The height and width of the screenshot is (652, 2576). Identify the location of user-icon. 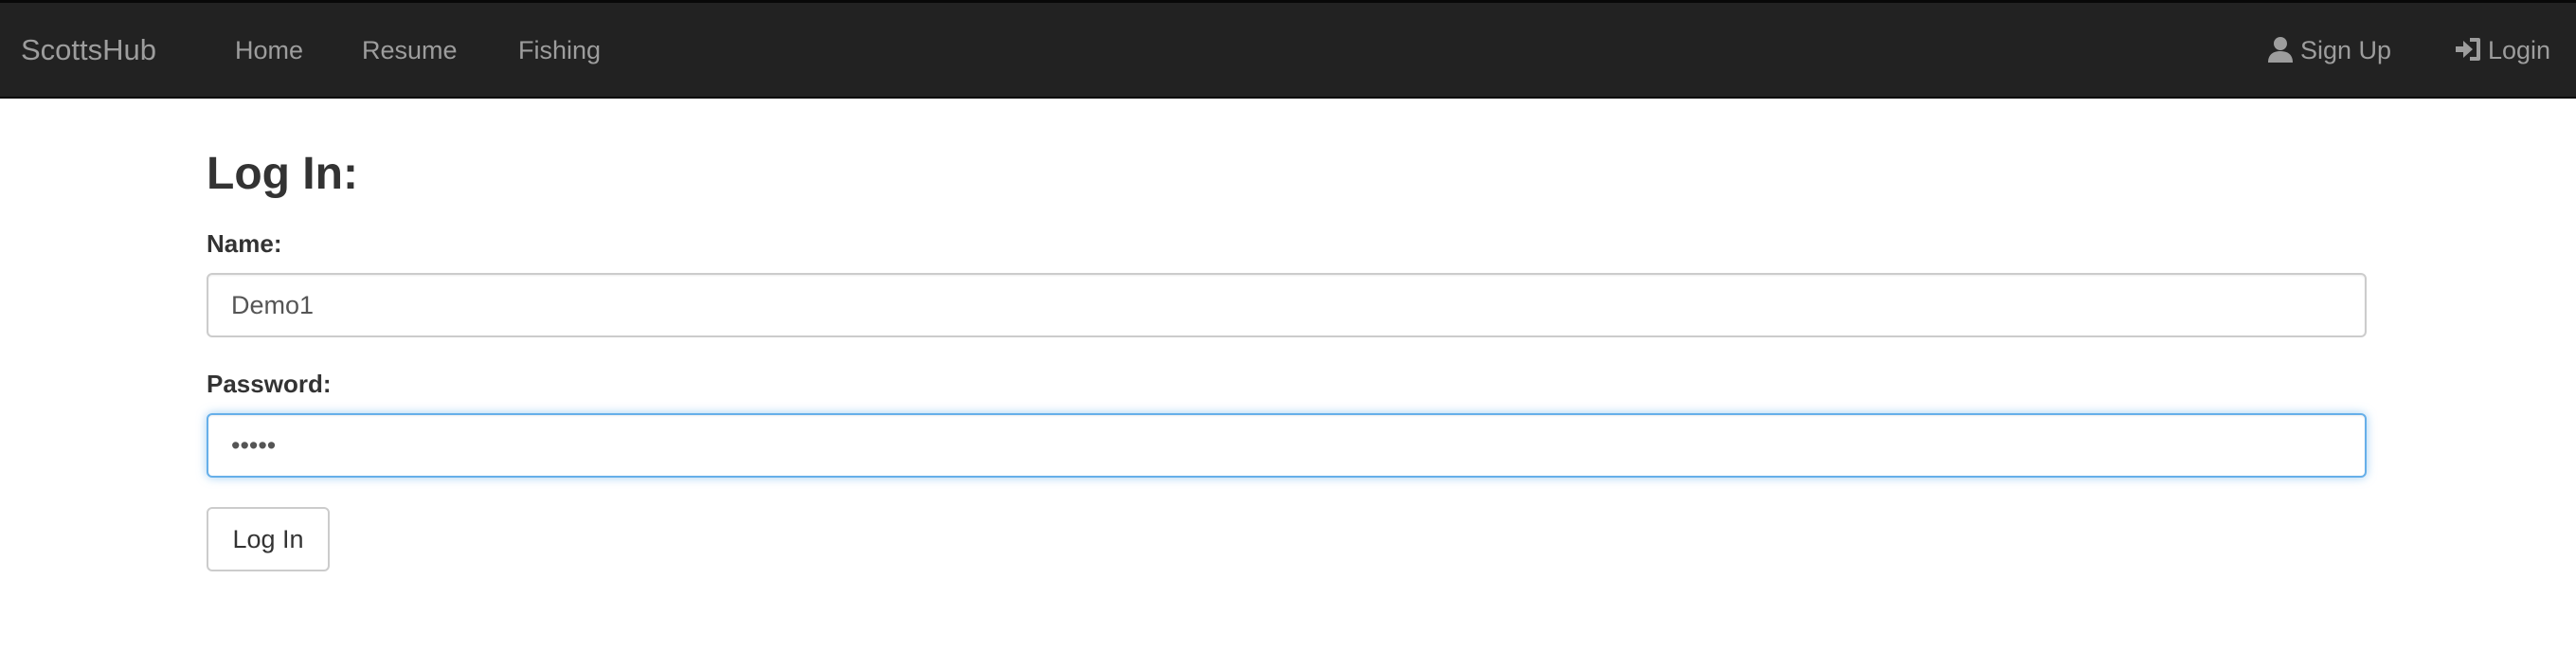
(2280, 49).